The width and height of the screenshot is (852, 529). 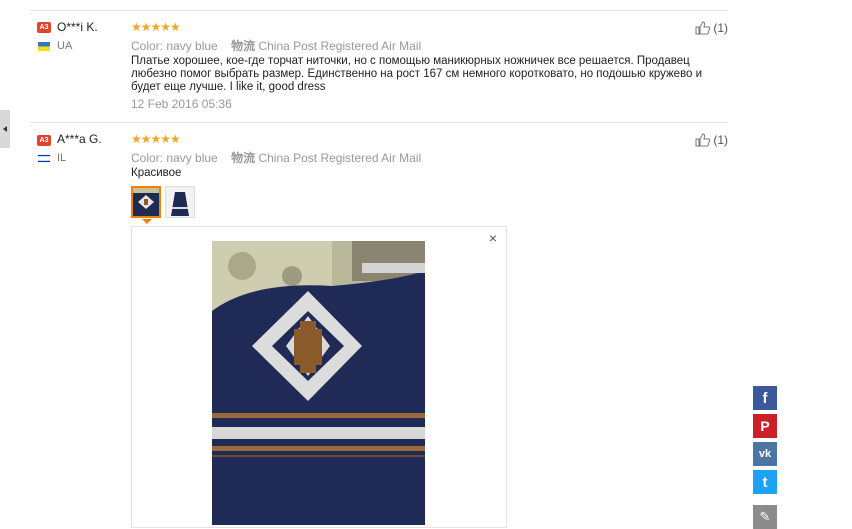 I want to click on facebook-share-button: f, so click(x=765, y=398).